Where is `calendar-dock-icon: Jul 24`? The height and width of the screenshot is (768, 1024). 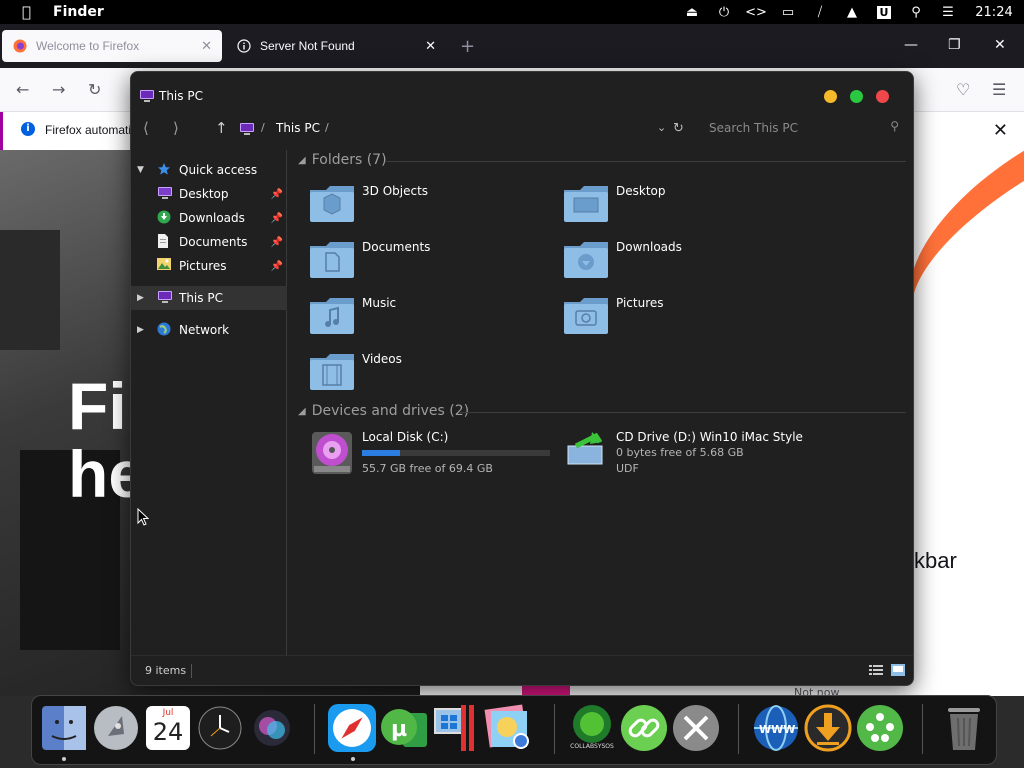
calendar-dock-icon: Jul 24 is located at coordinates (168, 728).